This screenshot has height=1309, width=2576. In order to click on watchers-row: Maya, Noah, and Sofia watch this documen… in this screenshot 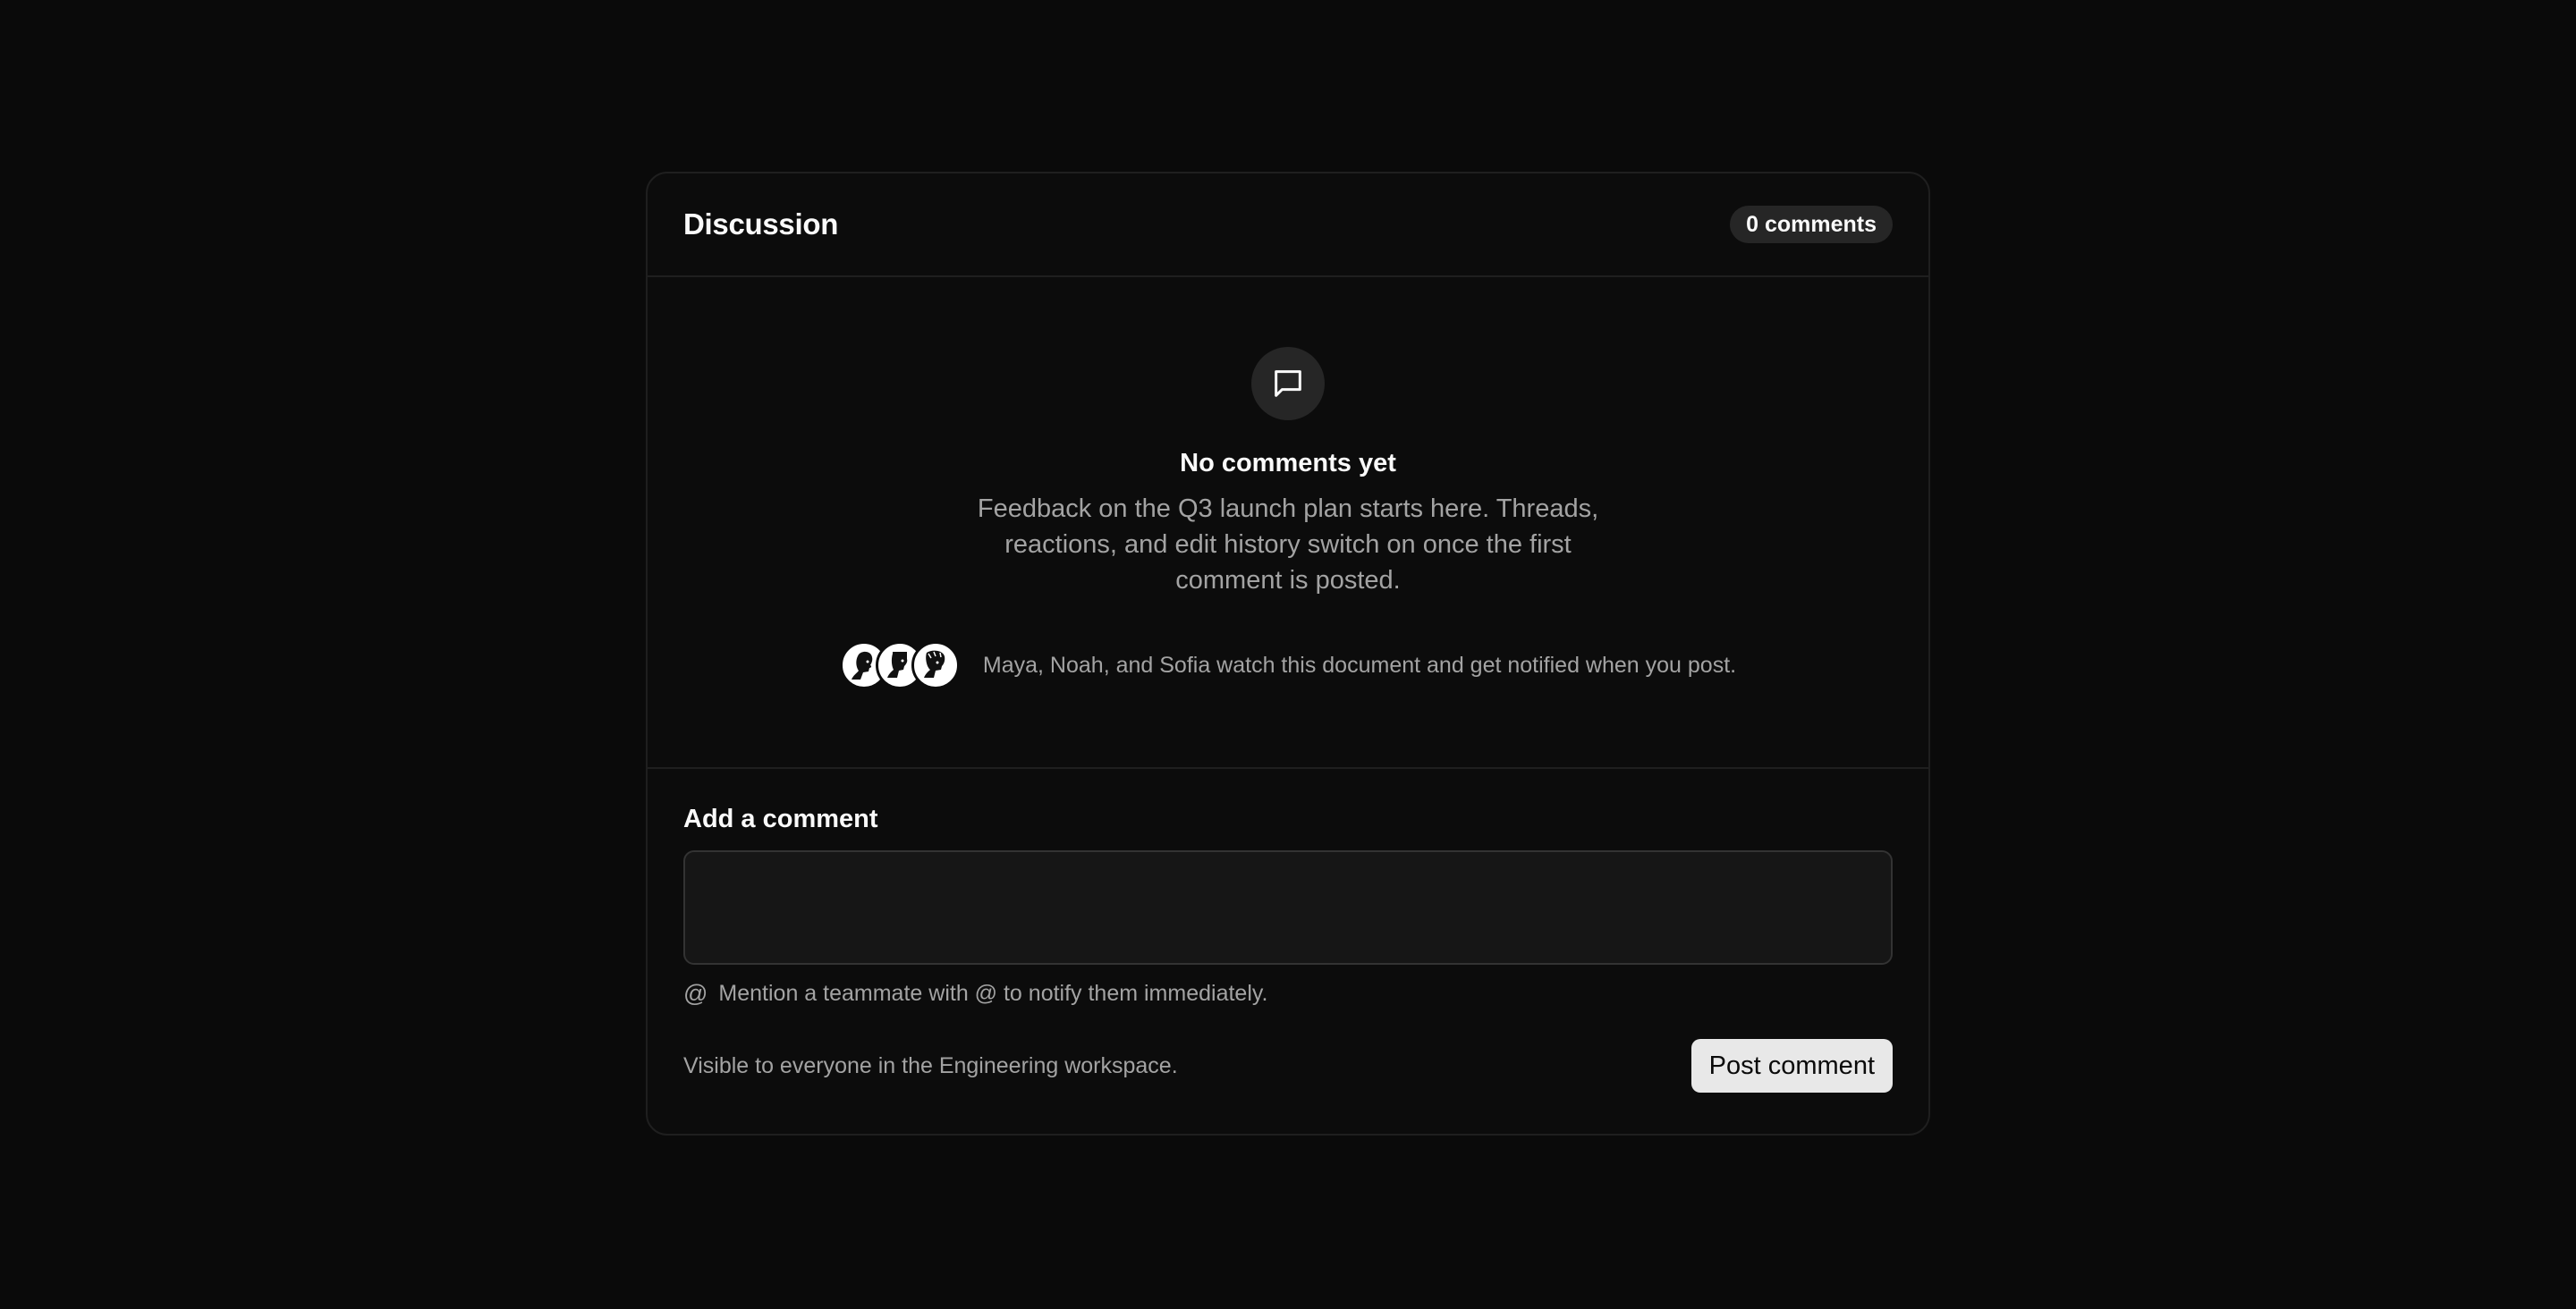, I will do `click(1288, 665)`.